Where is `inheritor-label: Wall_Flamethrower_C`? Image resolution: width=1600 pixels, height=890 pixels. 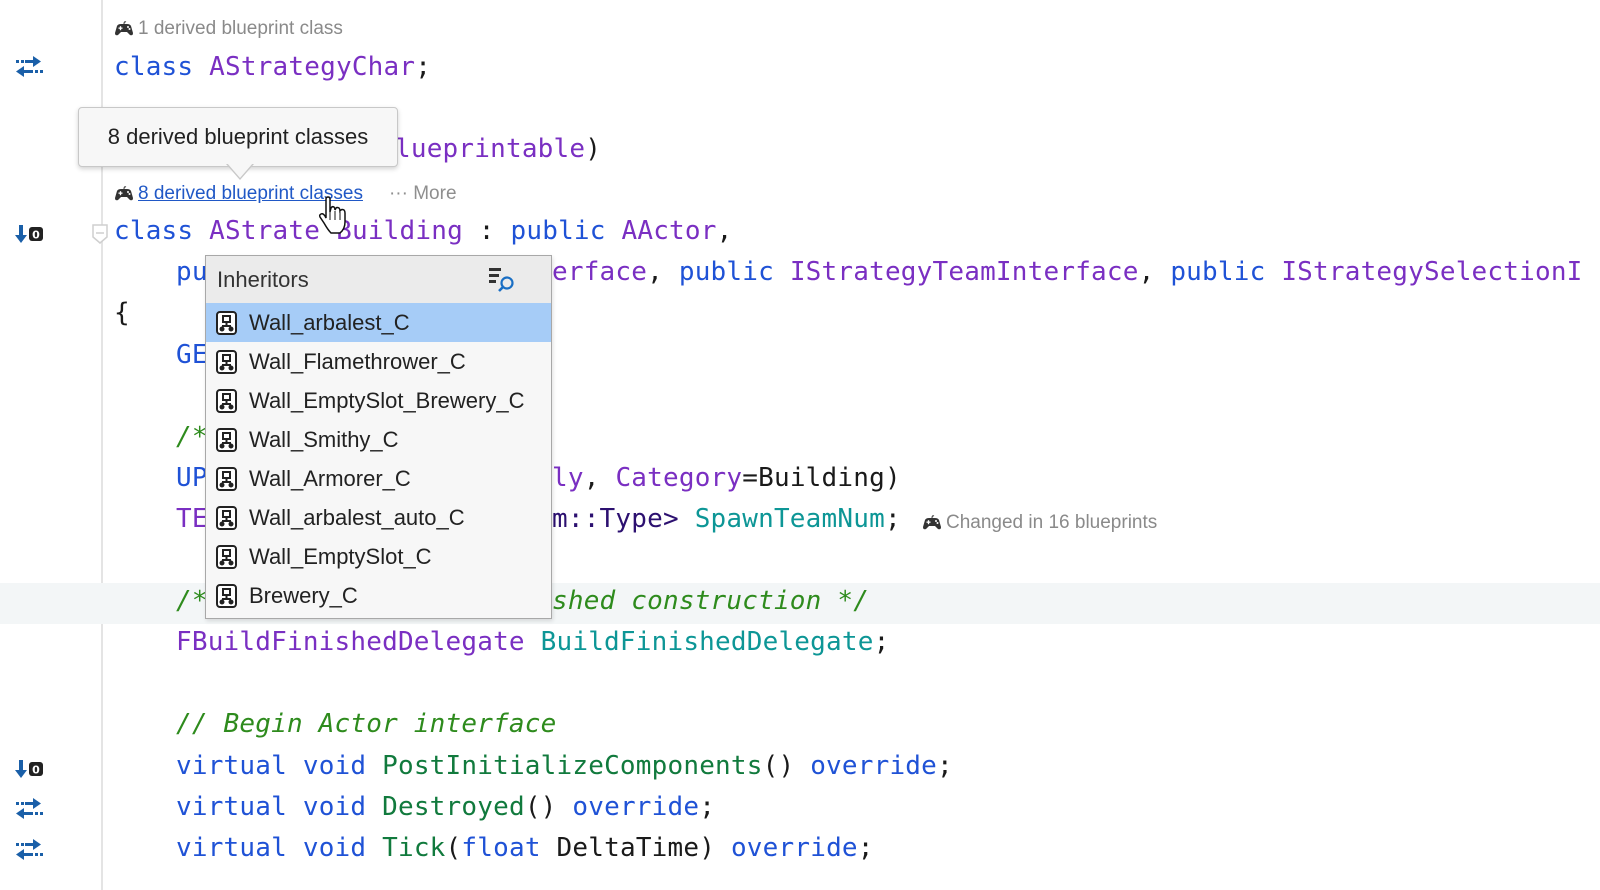 inheritor-label: Wall_Flamethrower_C is located at coordinates (357, 361).